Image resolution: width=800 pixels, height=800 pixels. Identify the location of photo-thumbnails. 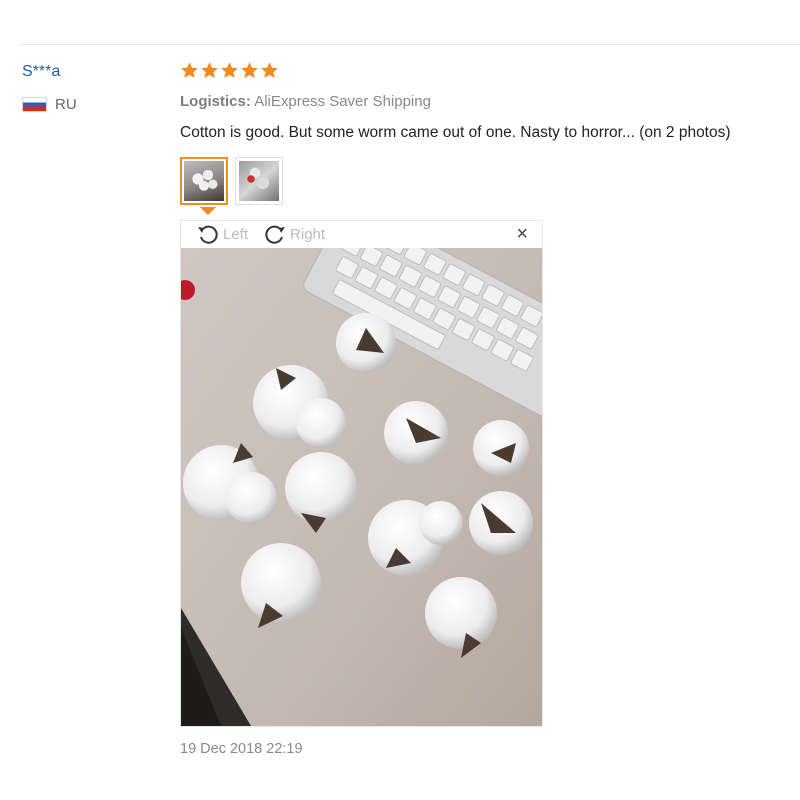
(231, 181).